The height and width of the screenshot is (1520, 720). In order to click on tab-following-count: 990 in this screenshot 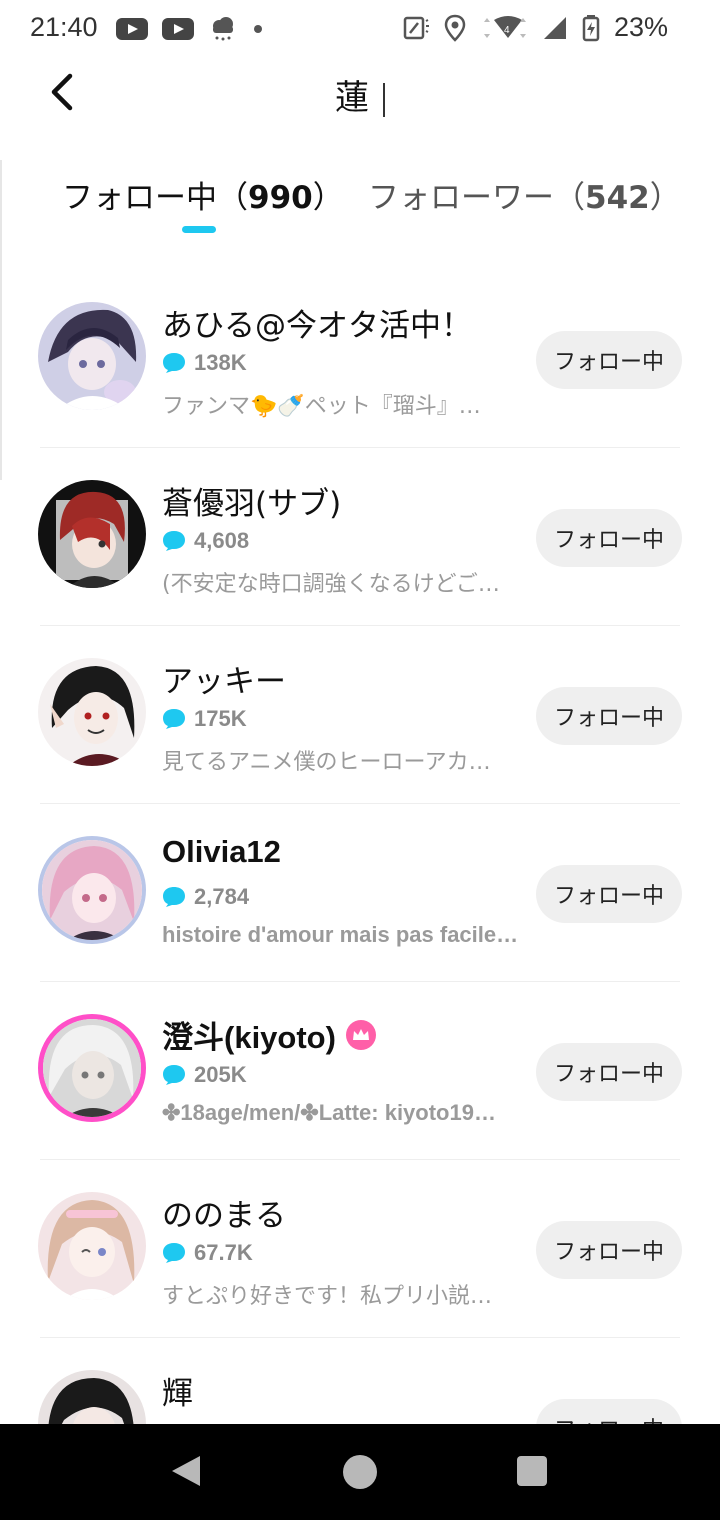, I will do `click(280, 198)`.